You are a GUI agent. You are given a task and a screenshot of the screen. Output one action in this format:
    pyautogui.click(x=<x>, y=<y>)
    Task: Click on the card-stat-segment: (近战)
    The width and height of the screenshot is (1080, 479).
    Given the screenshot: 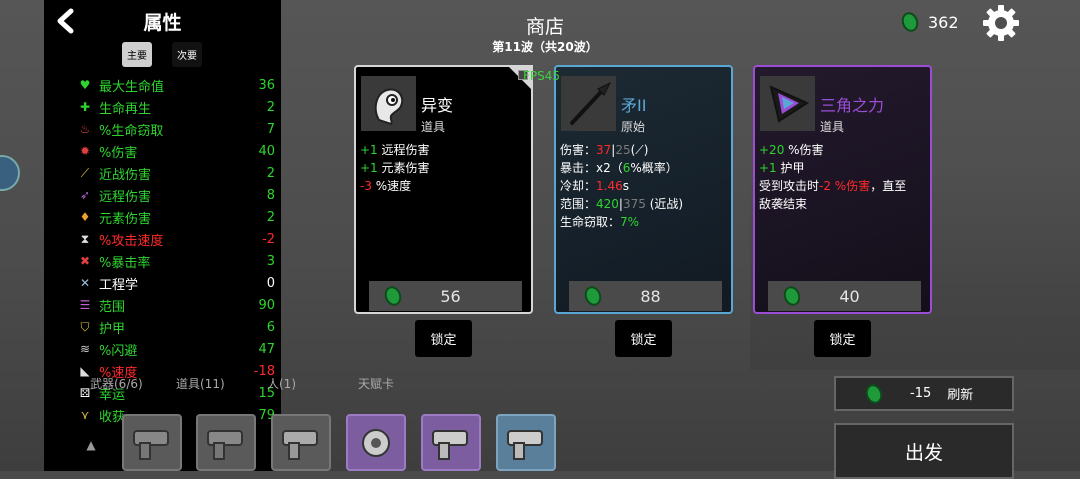 What is the action you would take?
    pyautogui.click(x=664, y=204)
    